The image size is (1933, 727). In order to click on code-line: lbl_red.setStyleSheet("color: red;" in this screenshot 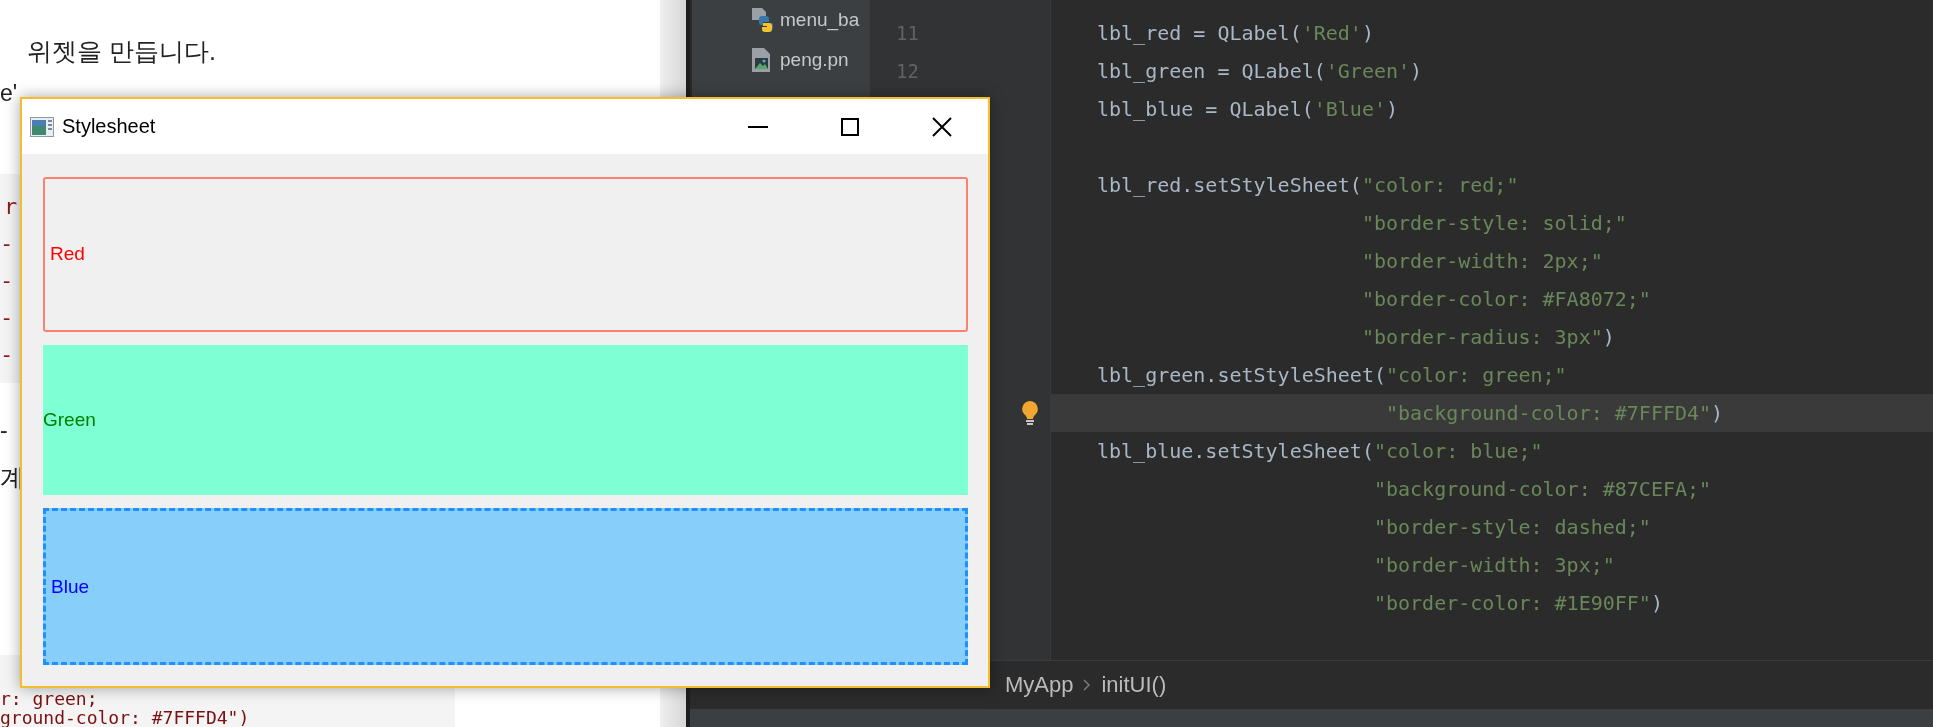, I will do `click(1308, 185)`.